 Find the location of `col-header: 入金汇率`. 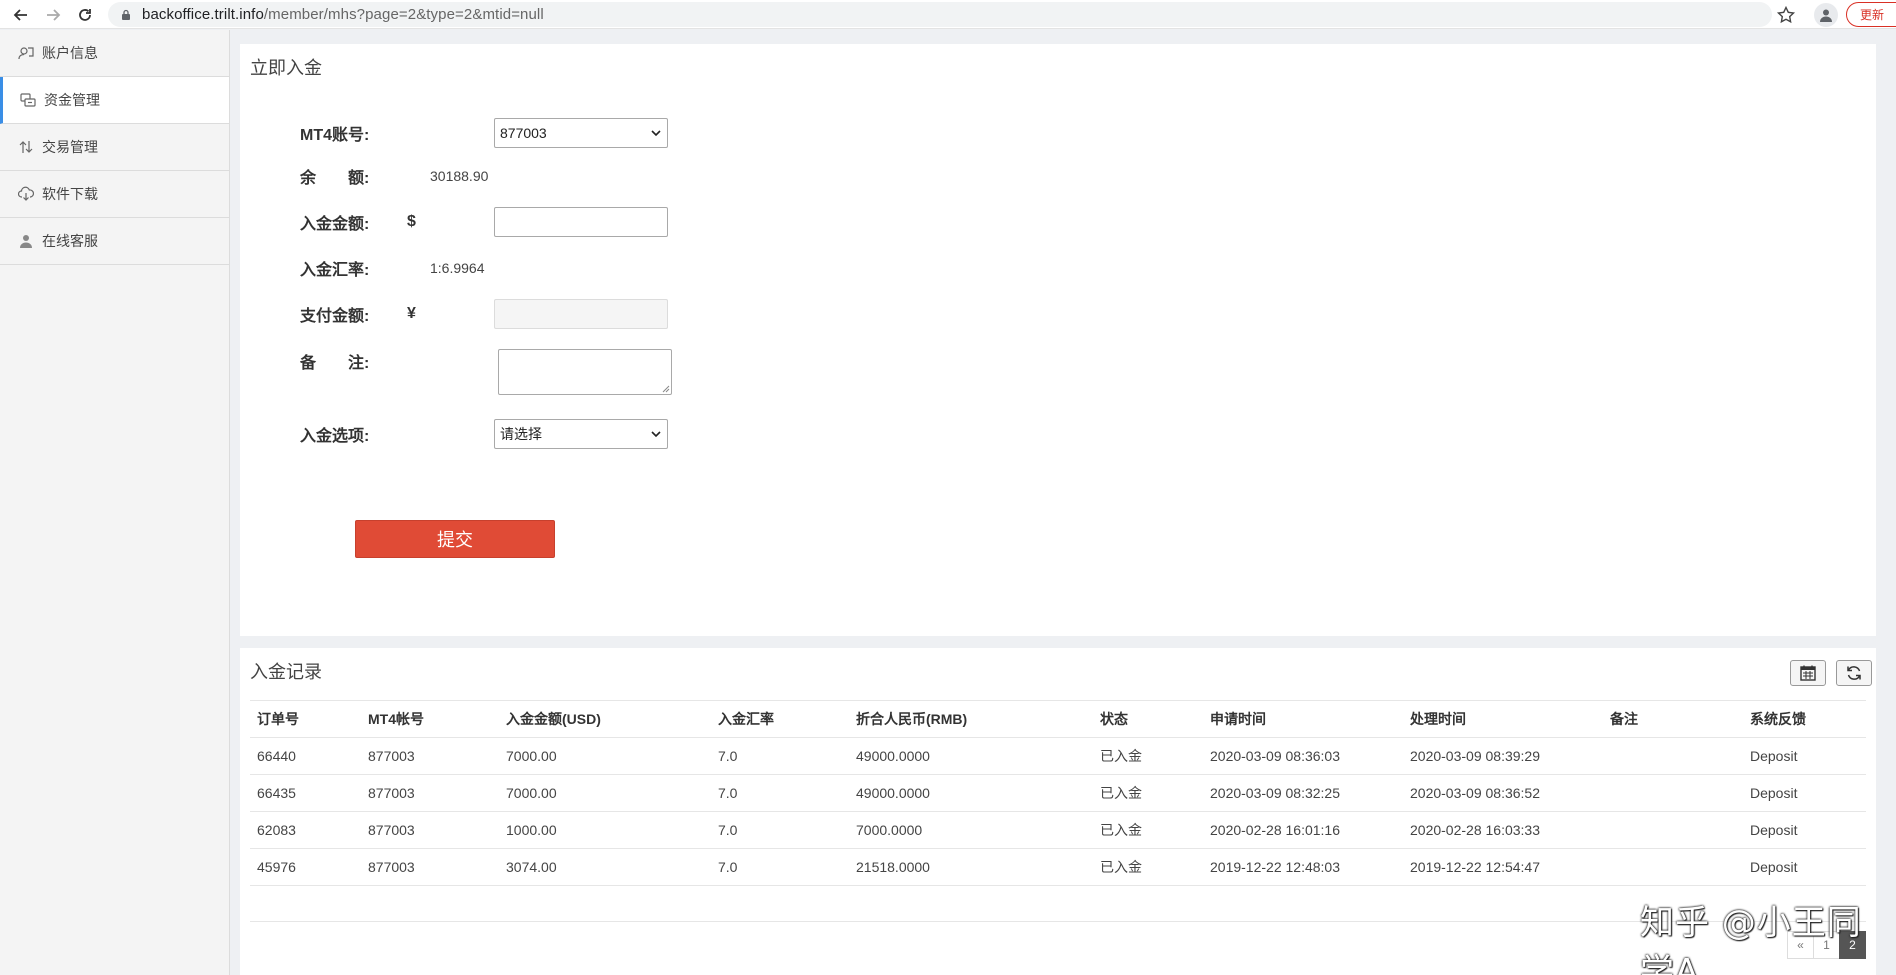

col-header: 入金汇率 is located at coordinates (780, 719).